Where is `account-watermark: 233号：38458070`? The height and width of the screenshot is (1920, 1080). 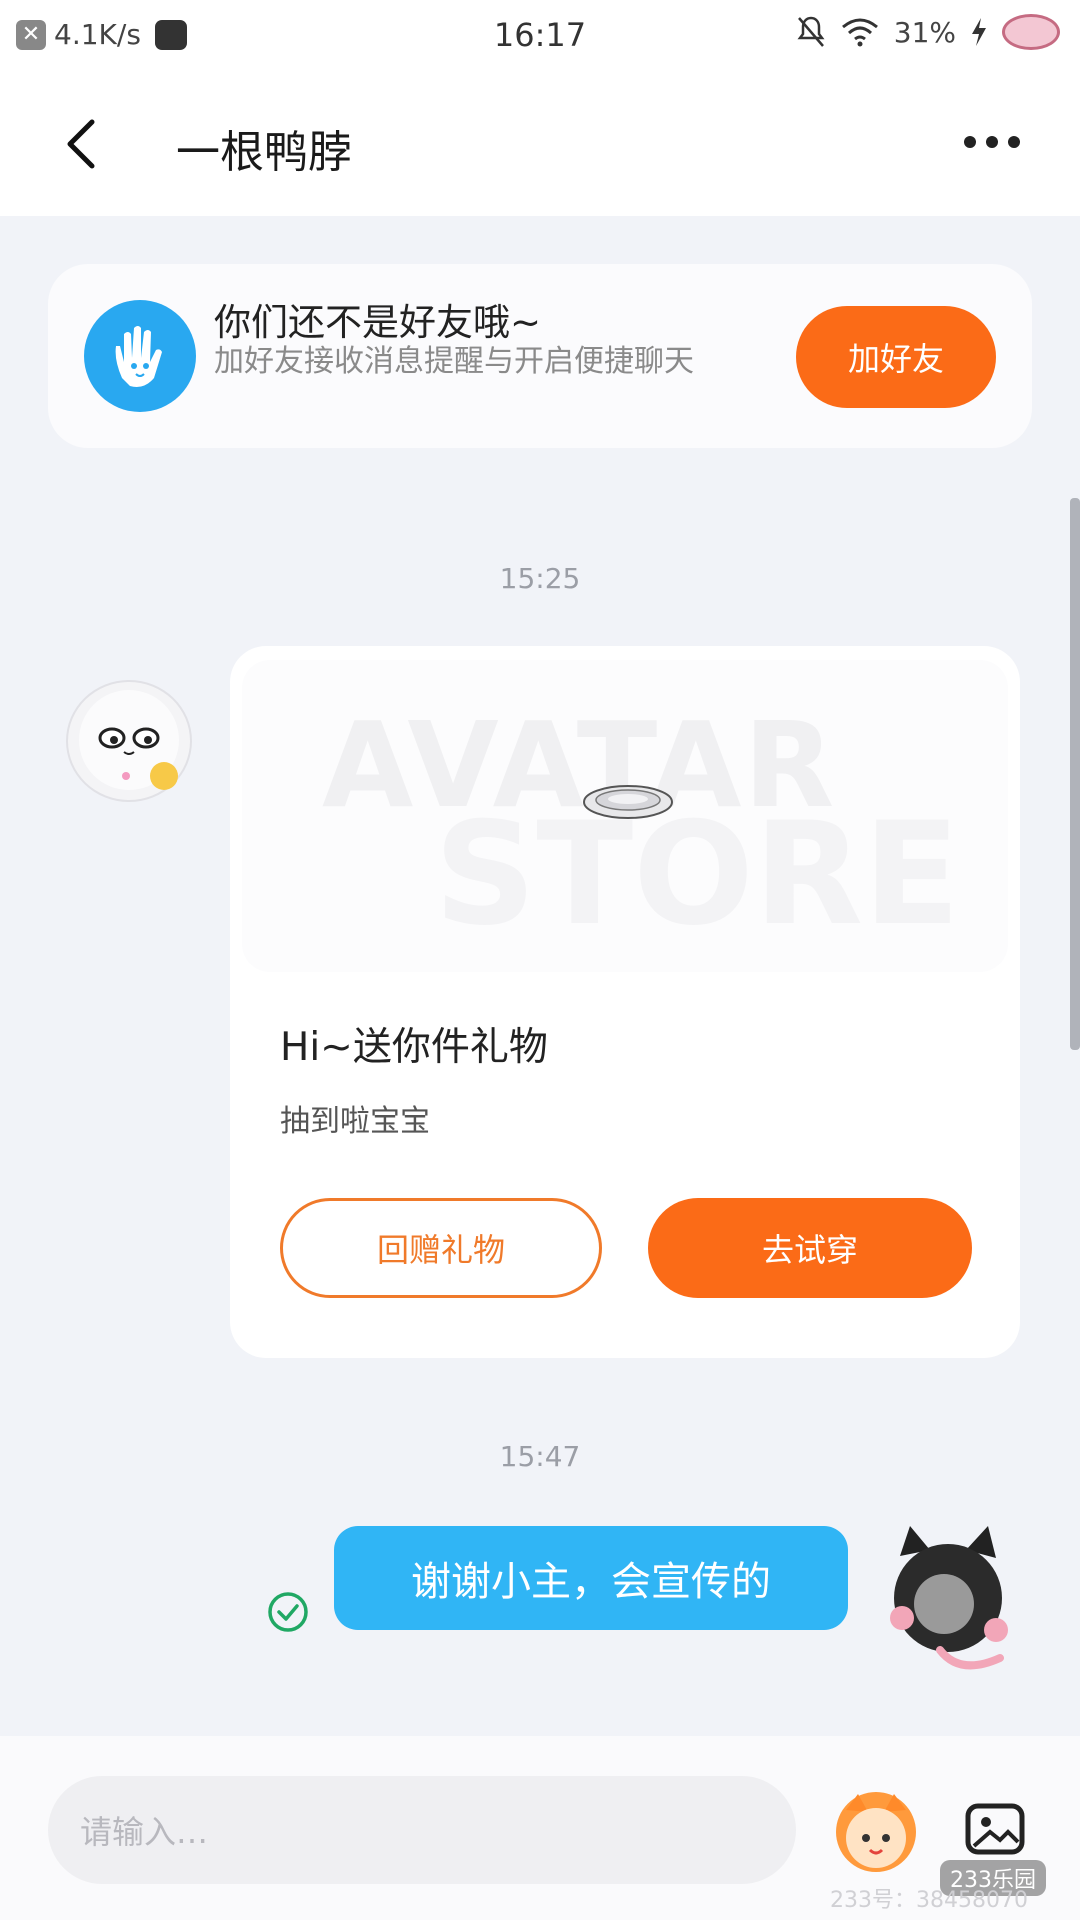
account-watermark: 233号：38458070 is located at coordinates (929, 1900).